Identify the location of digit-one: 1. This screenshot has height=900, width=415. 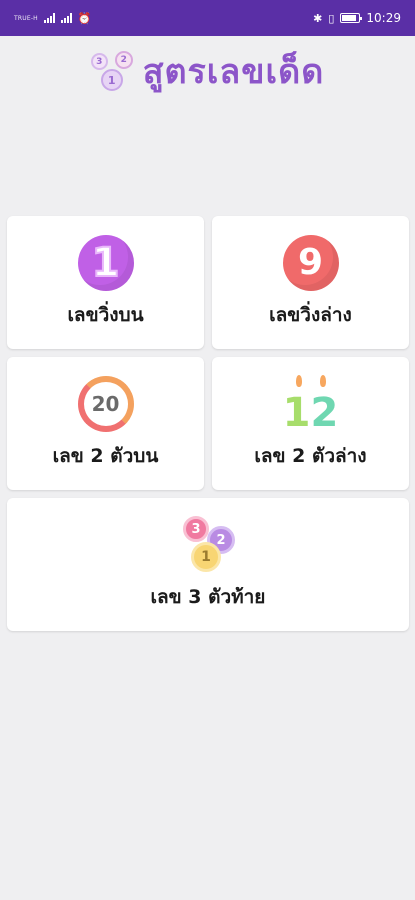
(296, 413).